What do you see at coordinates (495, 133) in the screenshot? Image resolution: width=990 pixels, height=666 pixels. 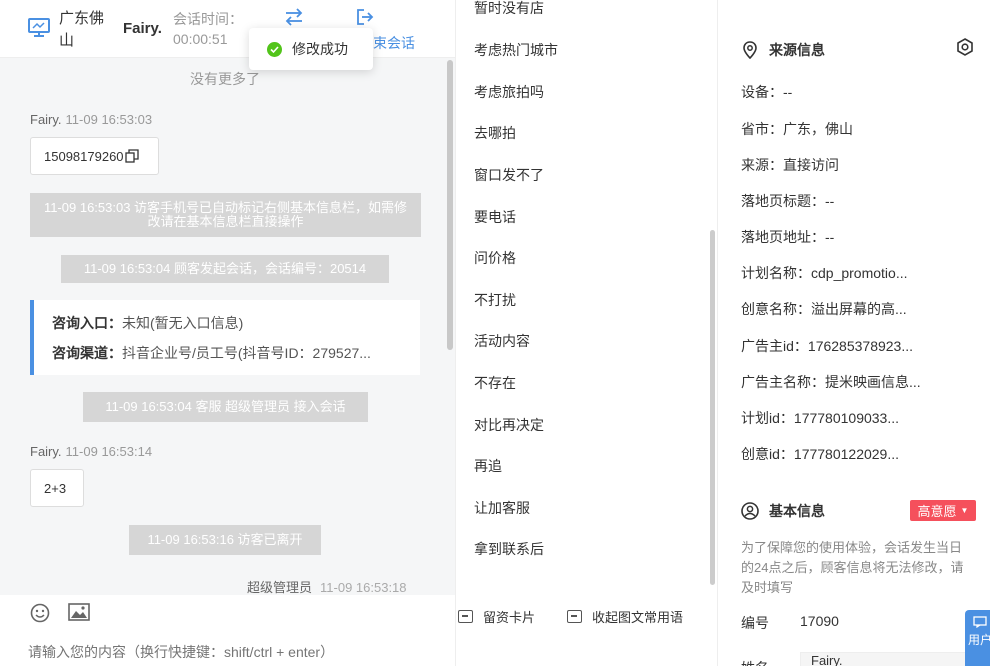 I see `phrase-item: 去哪拍` at bounding box center [495, 133].